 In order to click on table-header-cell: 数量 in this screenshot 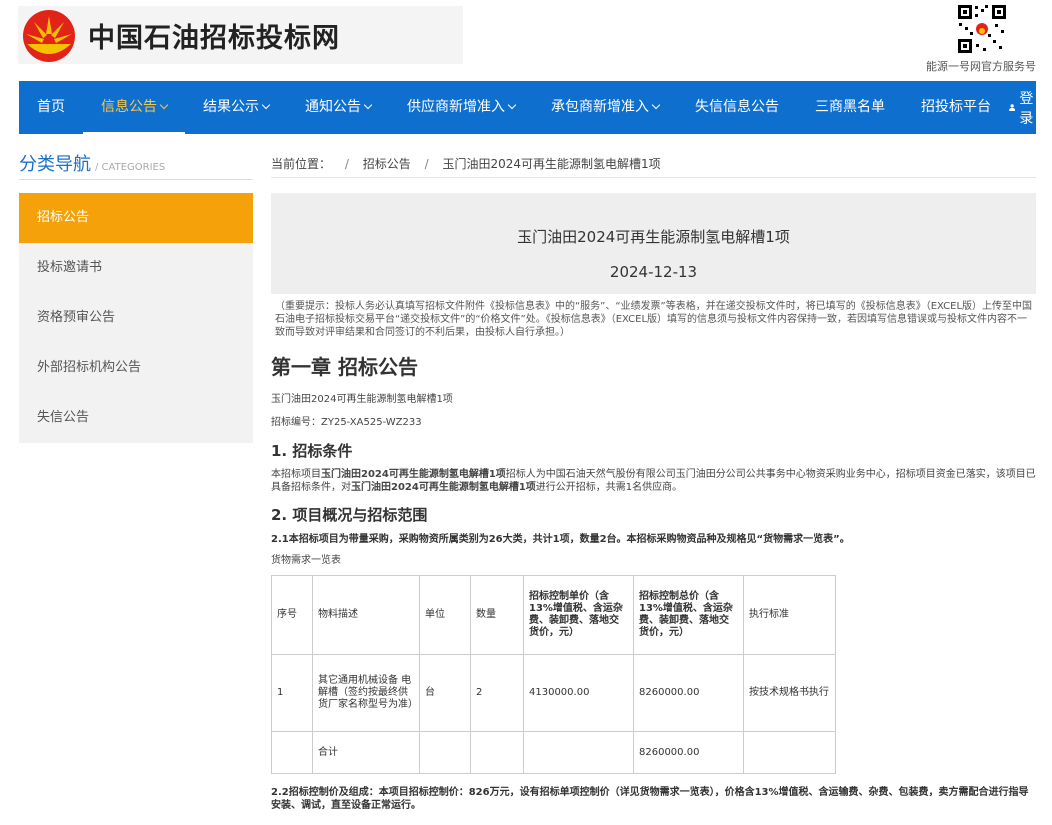, I will do `click(497, 615)`.